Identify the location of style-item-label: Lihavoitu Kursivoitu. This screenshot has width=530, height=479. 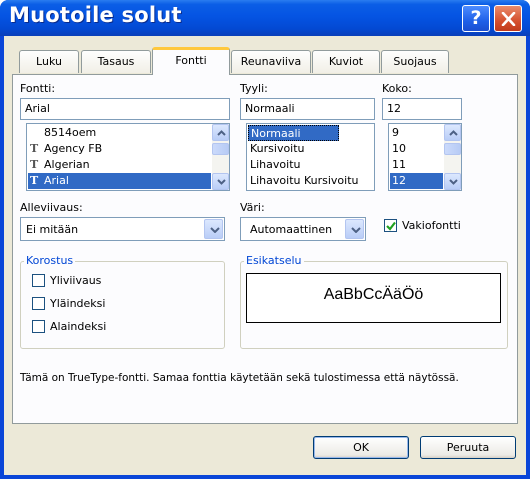
(304, 180).